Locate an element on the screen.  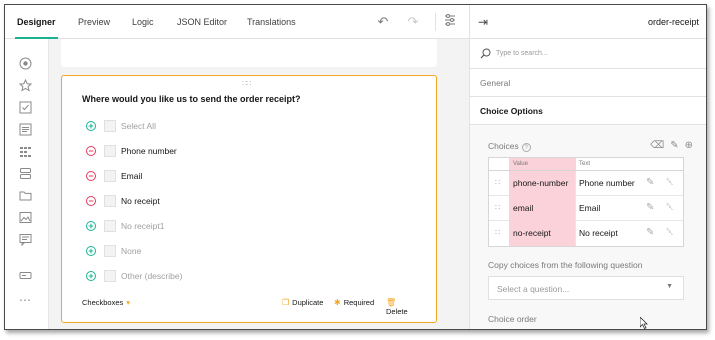
redo-icon: ↷ is located at coordinates (413, 22).